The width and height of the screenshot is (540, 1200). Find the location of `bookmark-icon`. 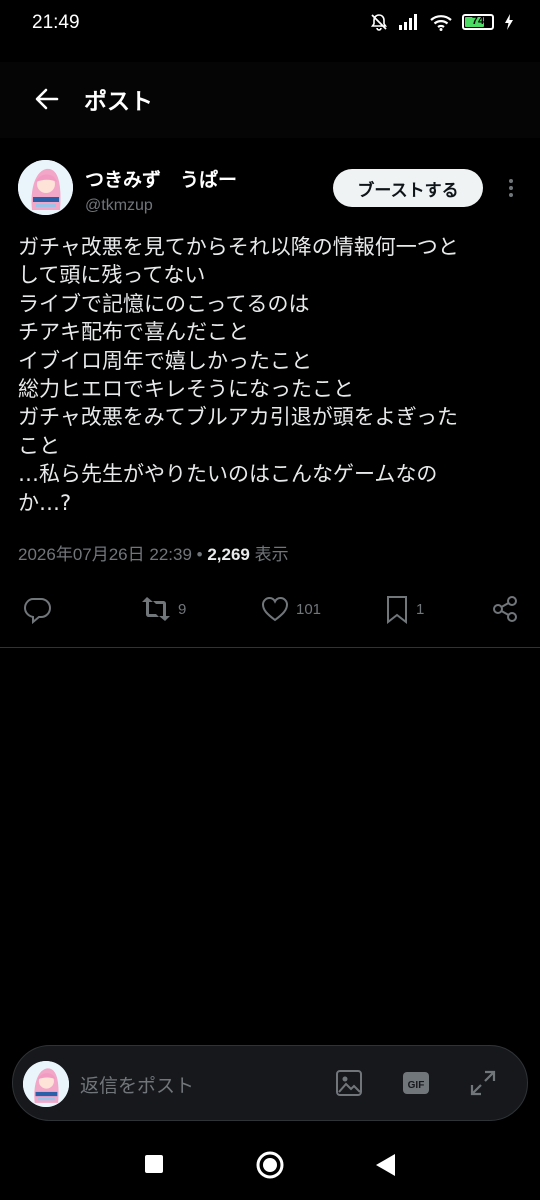

bookmark-icon is located at coordinates (397, 609).